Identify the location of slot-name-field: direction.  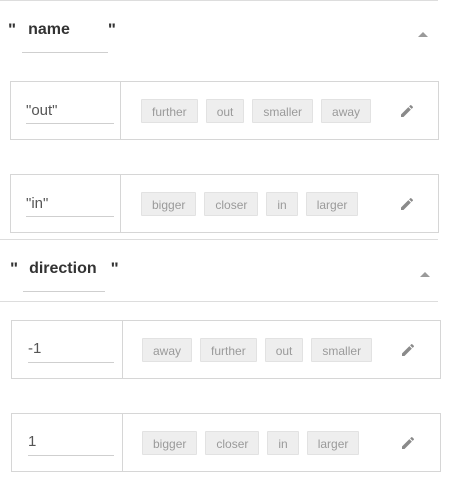
(64, 276).